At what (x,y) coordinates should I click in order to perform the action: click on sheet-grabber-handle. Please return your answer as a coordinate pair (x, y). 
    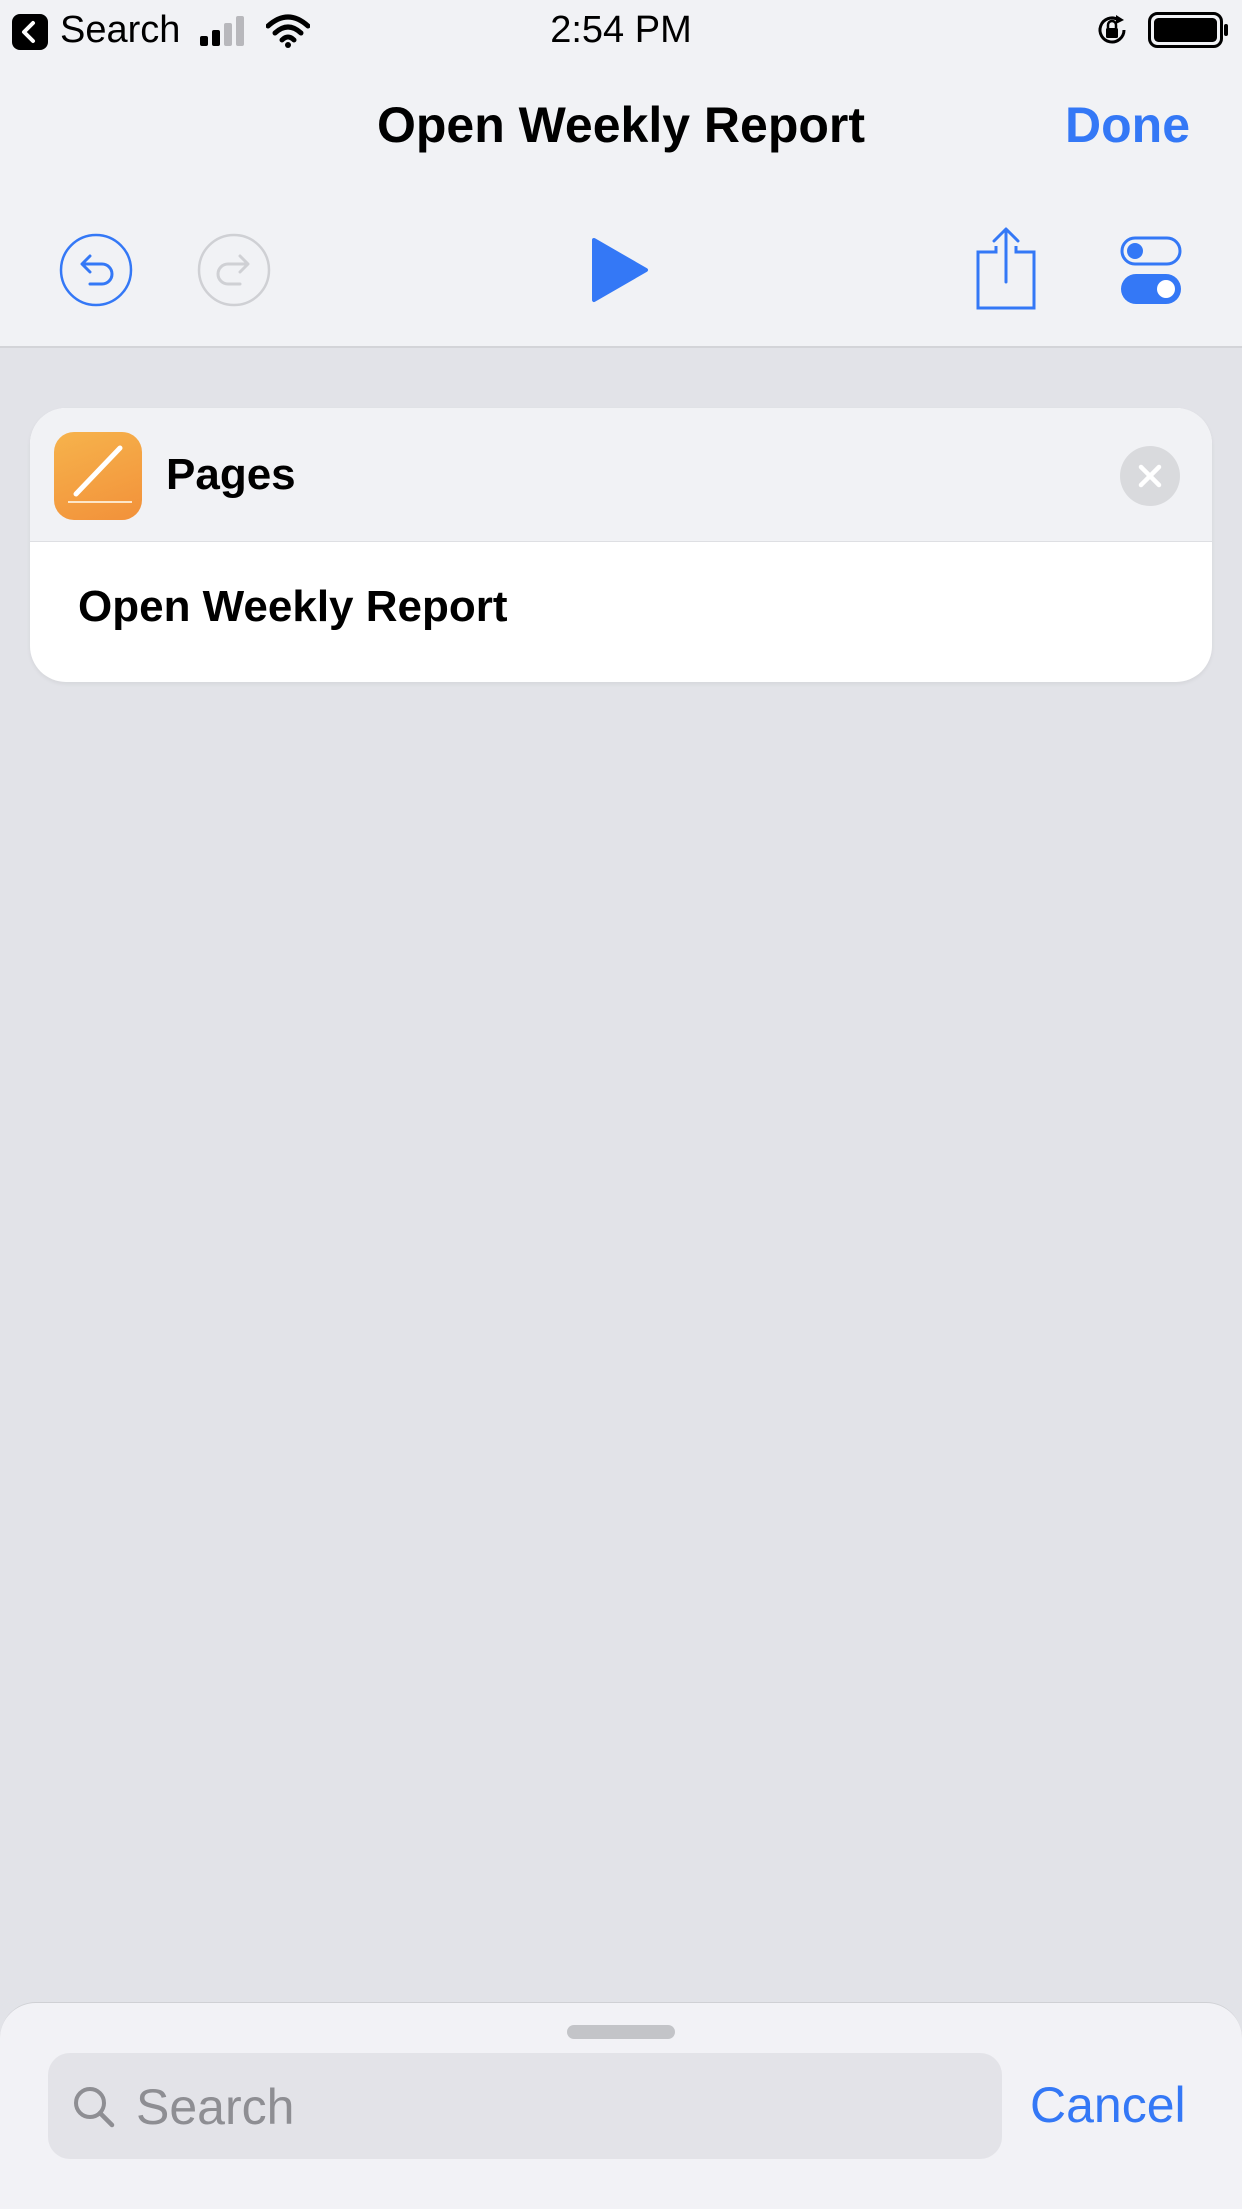
    Looking at the image, I should click on (621, 2032).